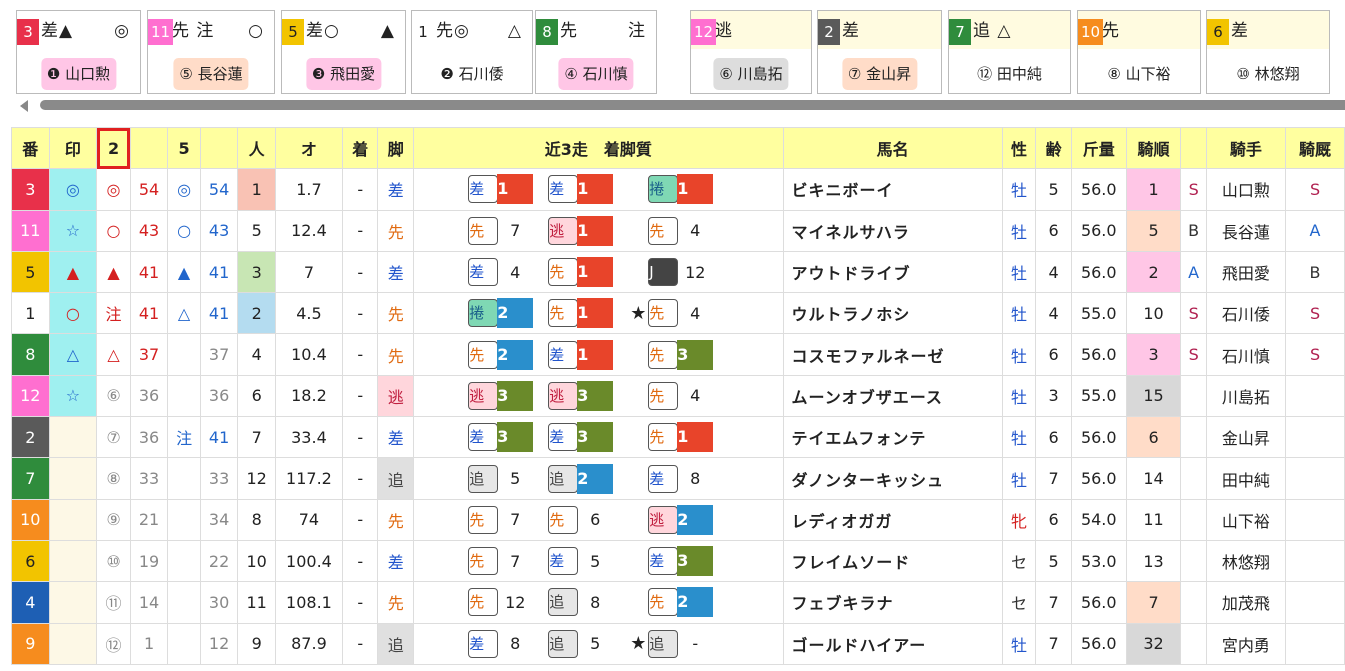 This screenshot has width=1345, height=671. I want to click on jockey-badge: ⑩ 林悠翔, so click(1268, 74).